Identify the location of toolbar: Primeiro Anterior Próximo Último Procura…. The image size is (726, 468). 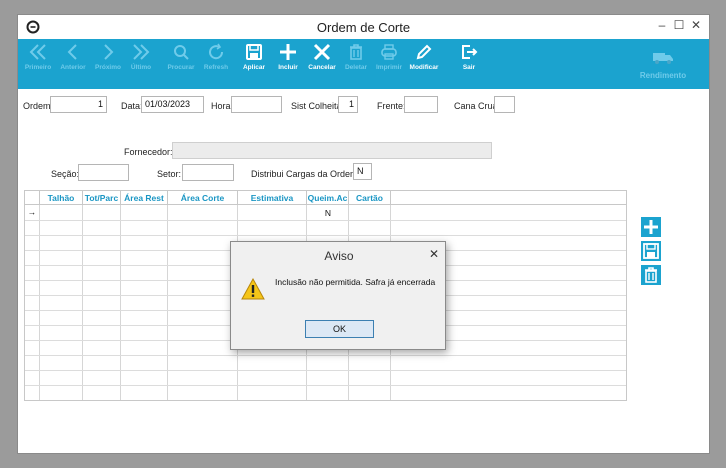
(363, 64).